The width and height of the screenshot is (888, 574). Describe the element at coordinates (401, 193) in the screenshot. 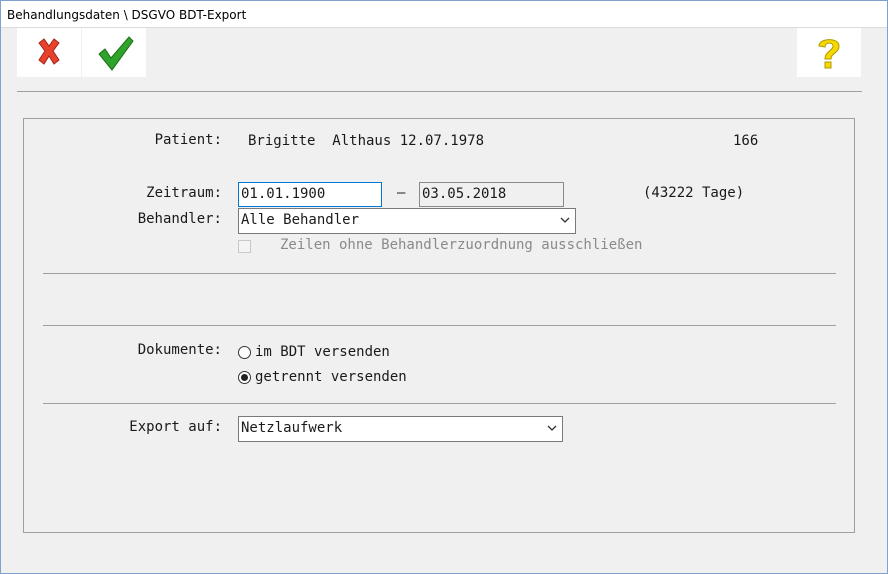

I see `date-range-dash: –` at that location.